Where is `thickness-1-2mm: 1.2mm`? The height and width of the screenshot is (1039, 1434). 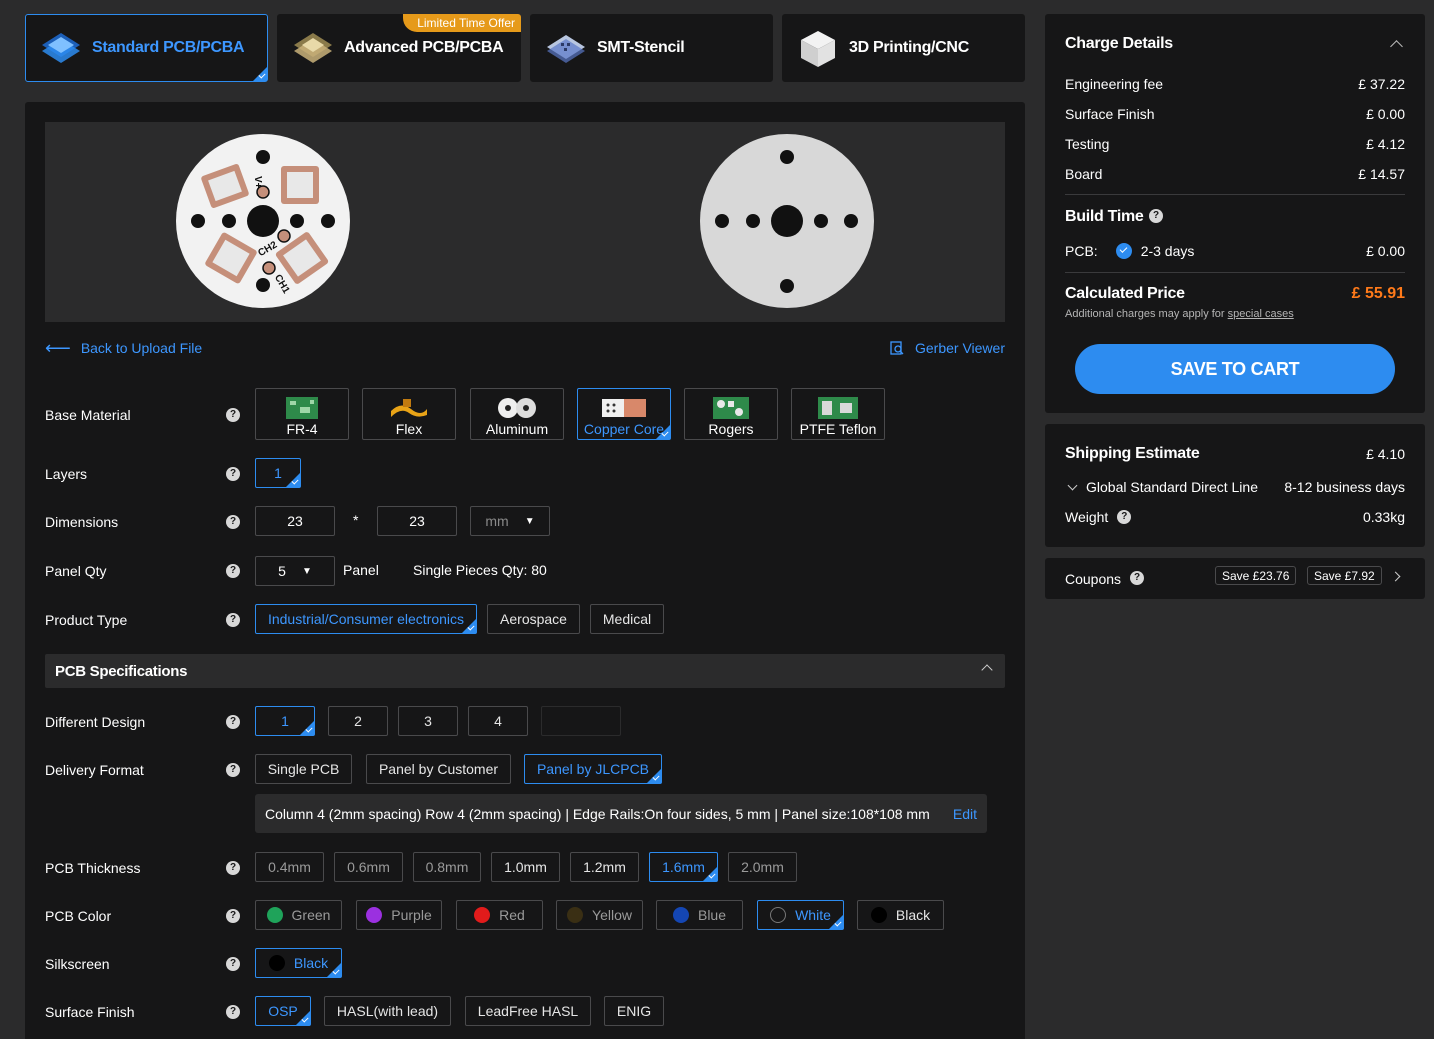
thickness-1-2mm: 1.2mm is located at coordinates (604, 867).